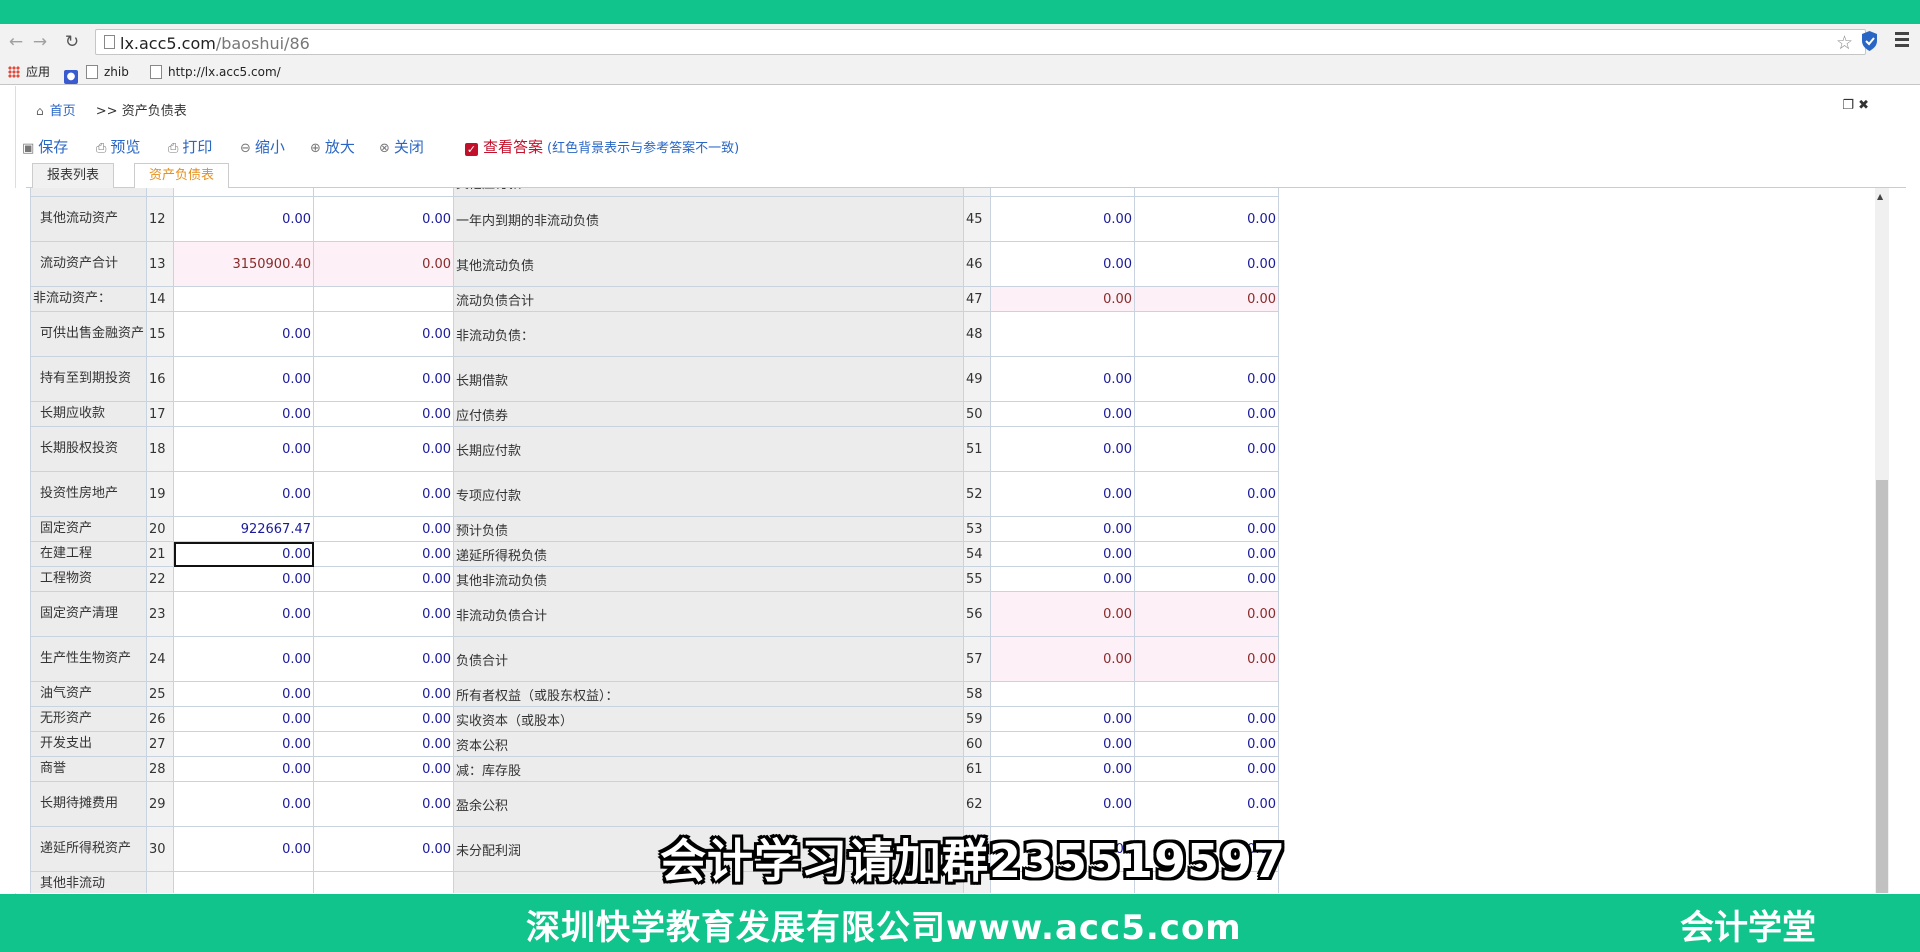 The image size is (1920, 952). Describe the element at coordinates (980, 42) in the screenshot. I see `address-bar: lx.acc5.com/baoshui/86 ☆` at that location.